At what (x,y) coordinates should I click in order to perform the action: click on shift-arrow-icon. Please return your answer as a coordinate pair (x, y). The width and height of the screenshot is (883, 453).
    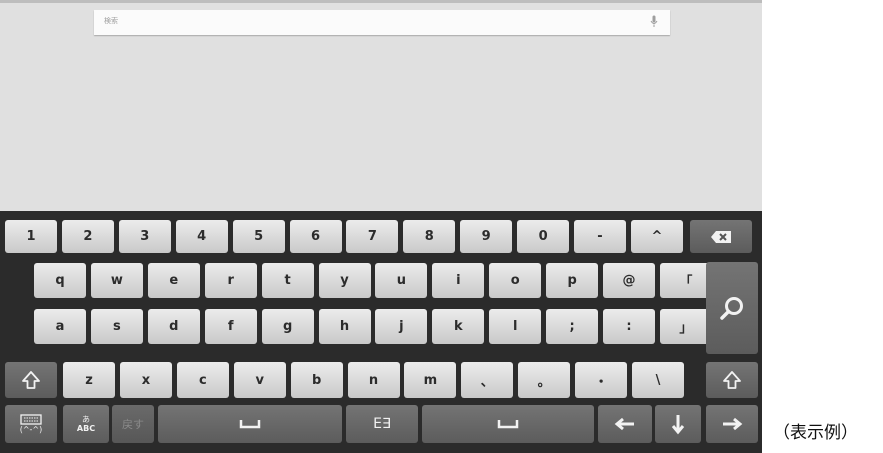
    Looking at the image, I should click on (31, 380).